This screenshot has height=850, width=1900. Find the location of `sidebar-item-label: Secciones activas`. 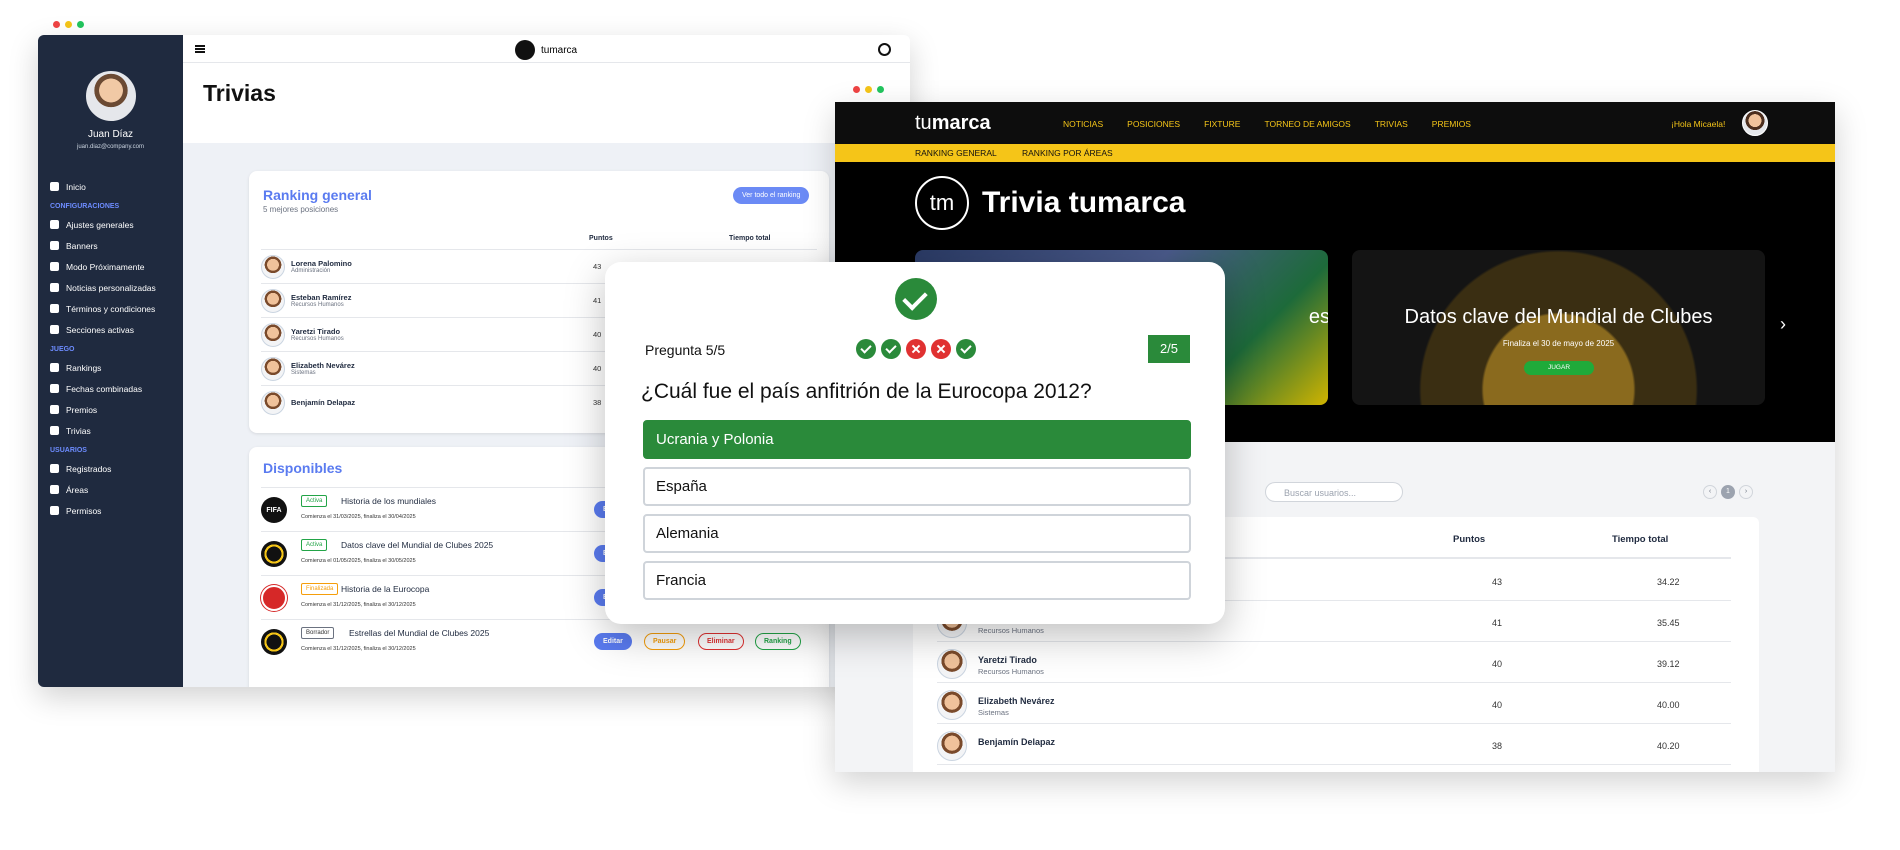

sidebar-item-label: Secciones activas is located at coordinates (100, 329).